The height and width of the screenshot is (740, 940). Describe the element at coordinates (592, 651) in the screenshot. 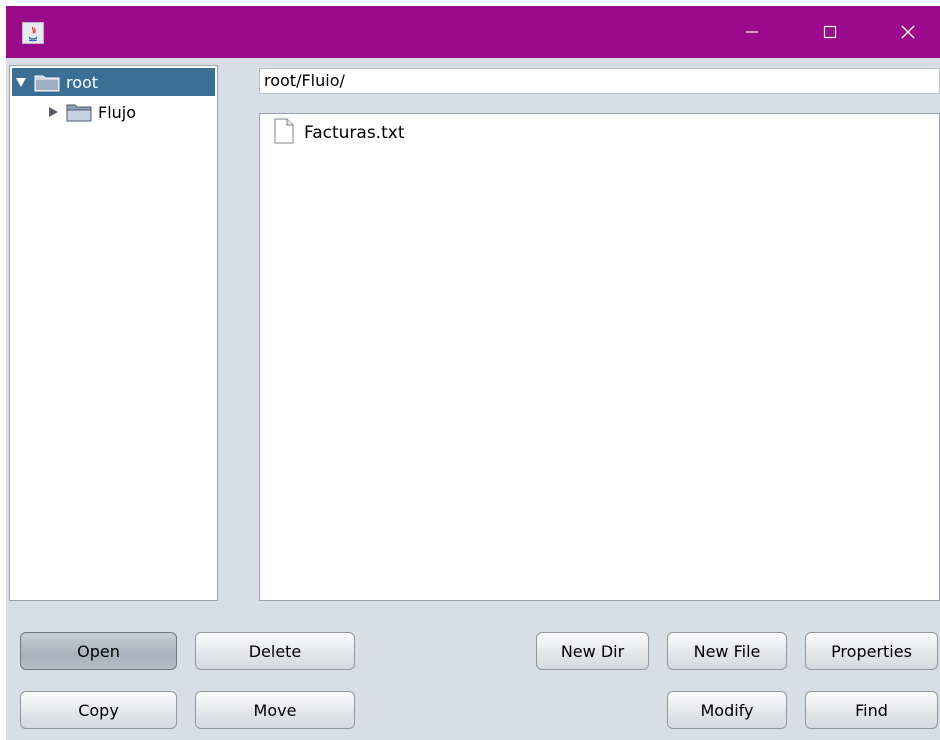

I see `new-dir-button: New Dir` at that location.